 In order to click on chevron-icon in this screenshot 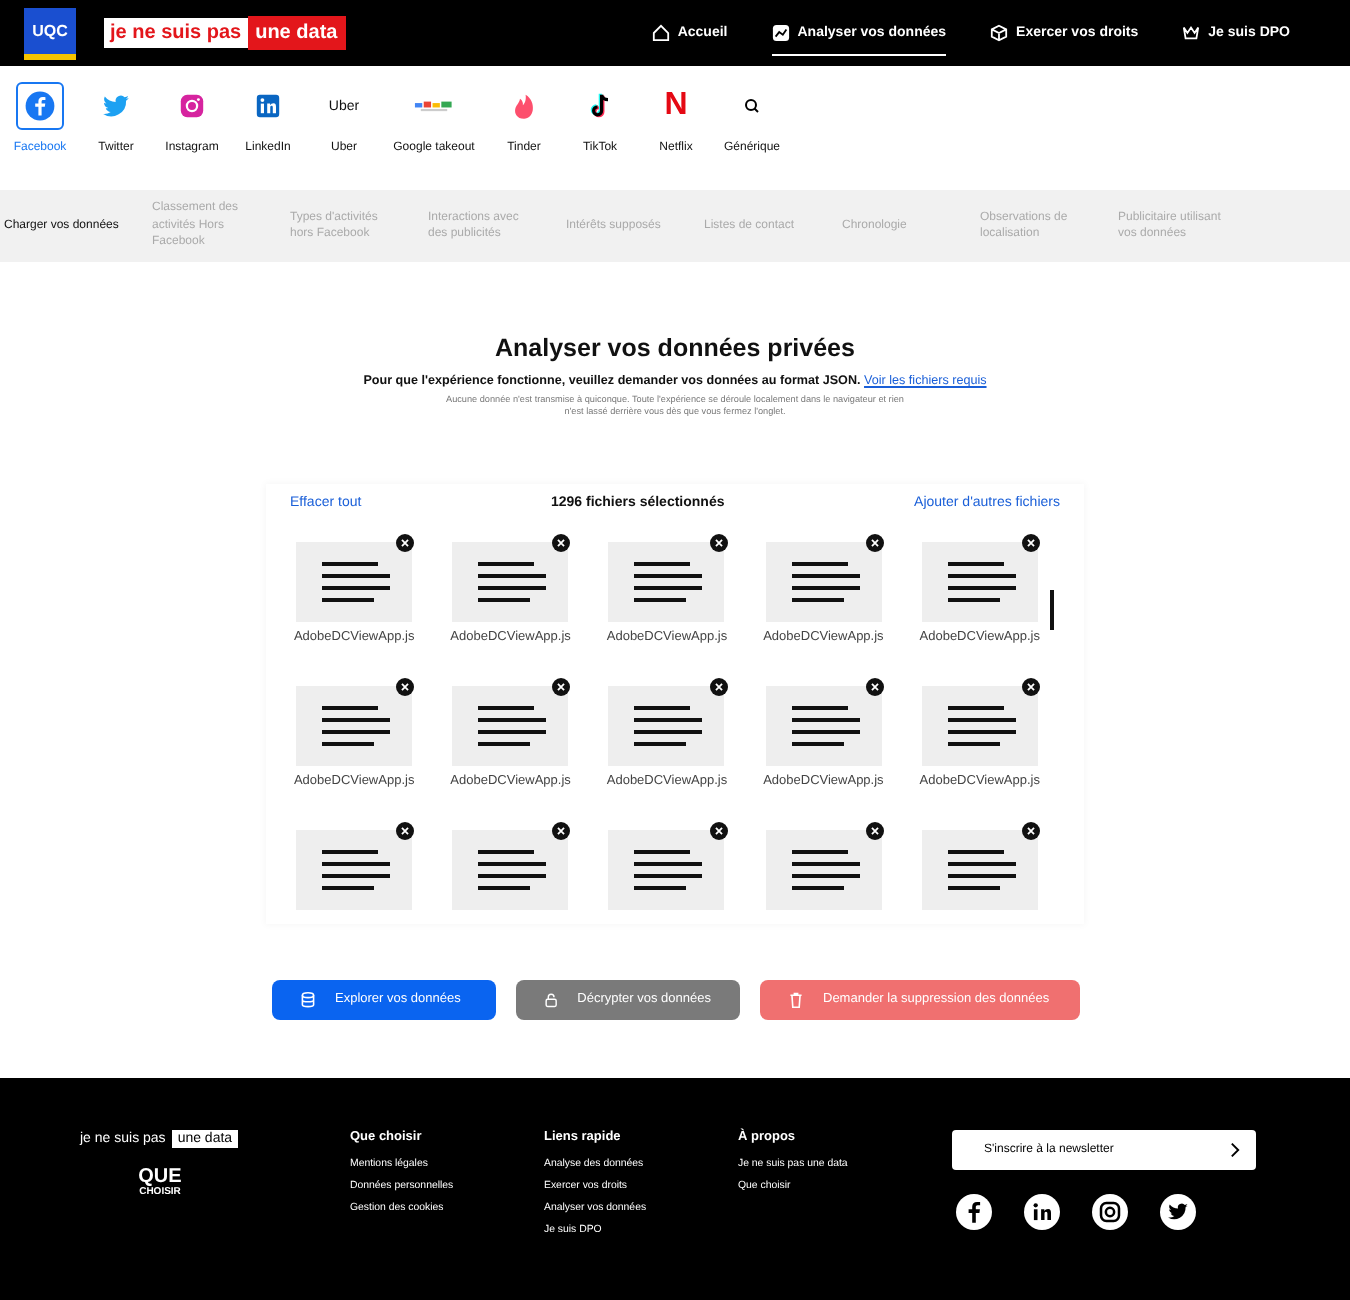, I will do `click(1235, 1150)`.